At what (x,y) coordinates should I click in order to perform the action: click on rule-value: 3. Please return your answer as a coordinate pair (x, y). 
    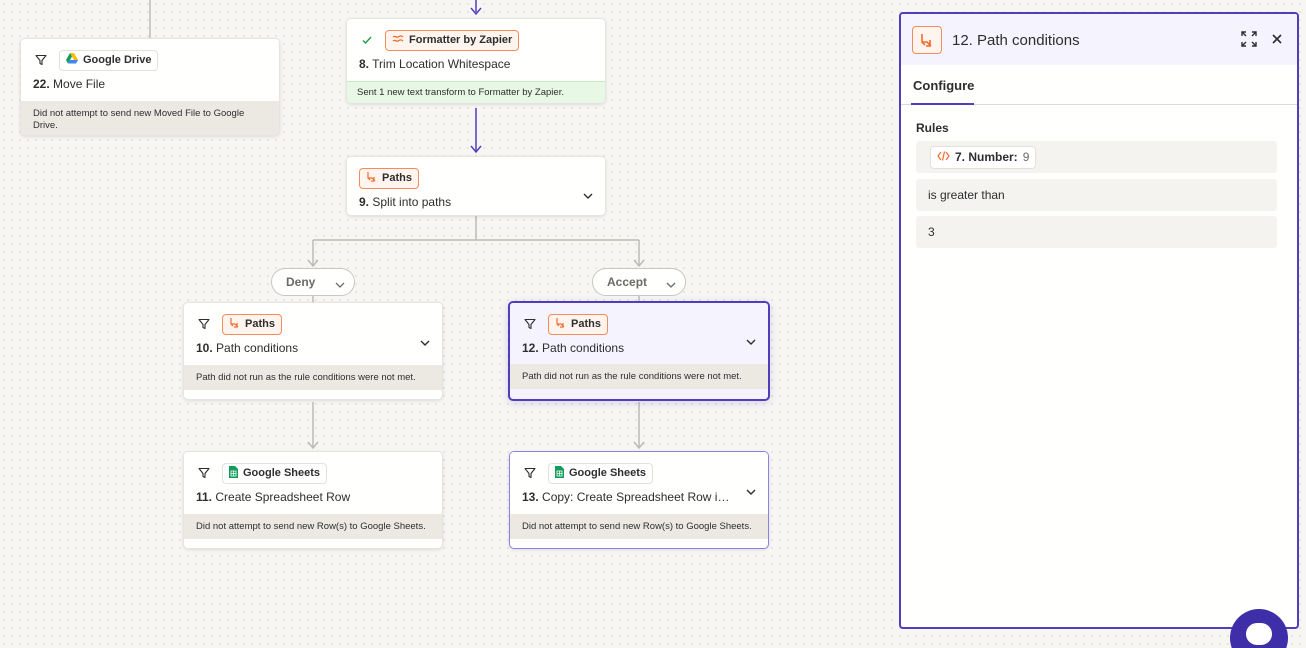
    Looking at the image, I should click on (1096, 232).